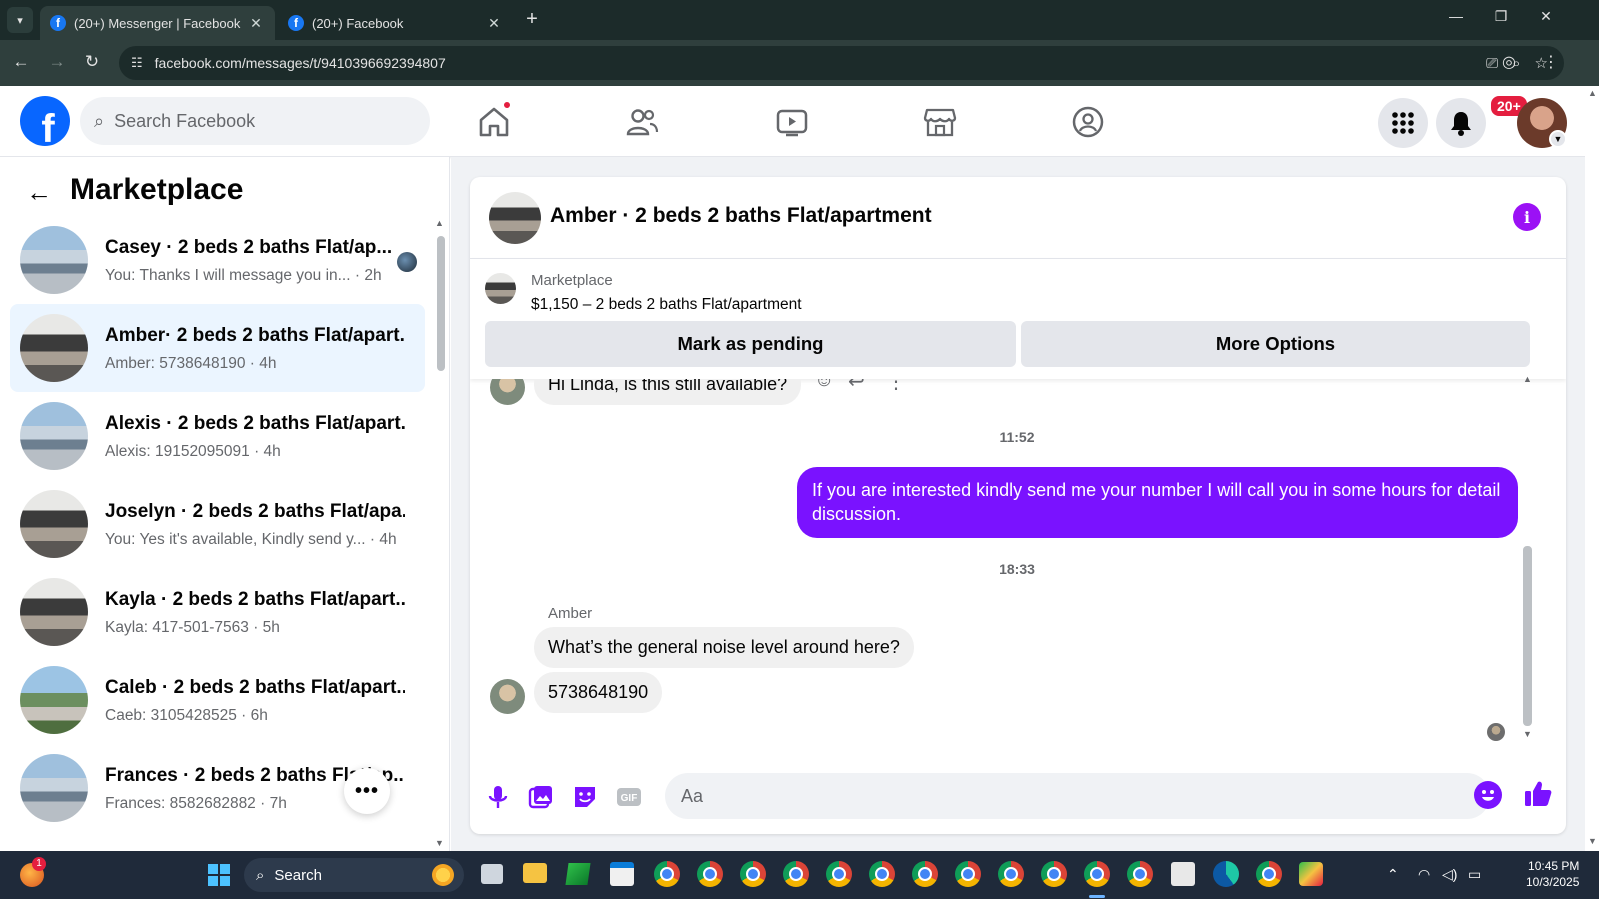 The image size is (1599, 899). Describe the element at coordinates (57, 62) in the screenshot. I see `forward-icon: →` at that location.